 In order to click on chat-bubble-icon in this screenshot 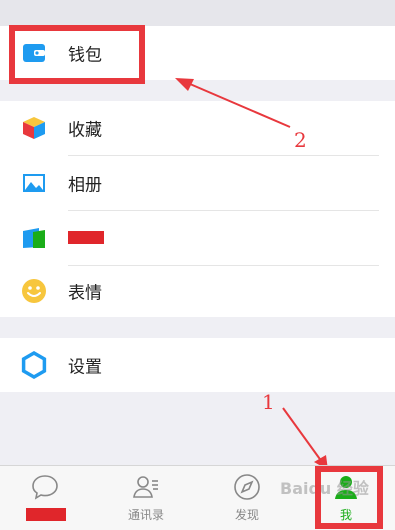, I will do `click(45, 487)`.